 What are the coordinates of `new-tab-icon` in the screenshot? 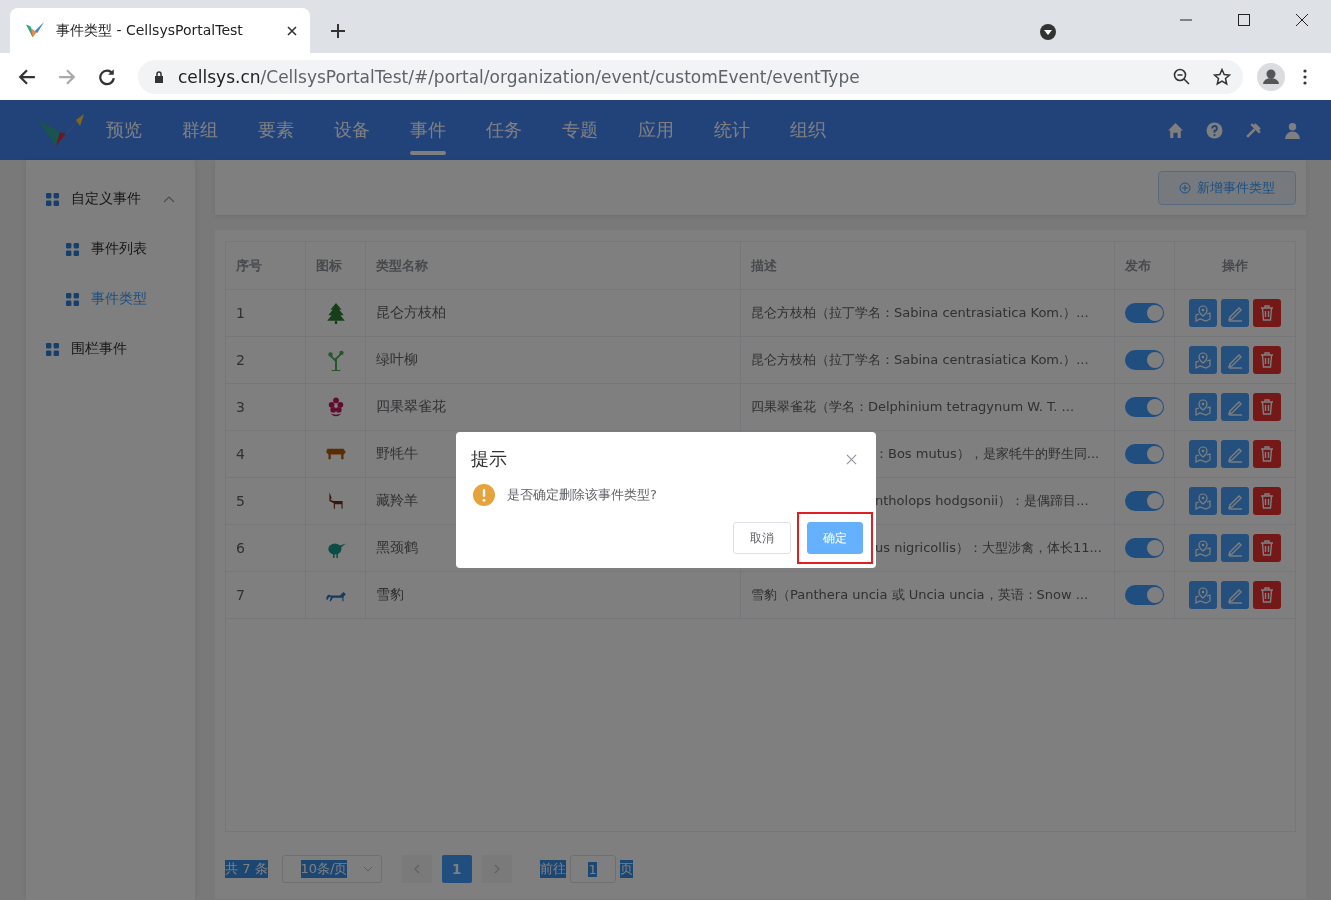 It's located at (338, 31).